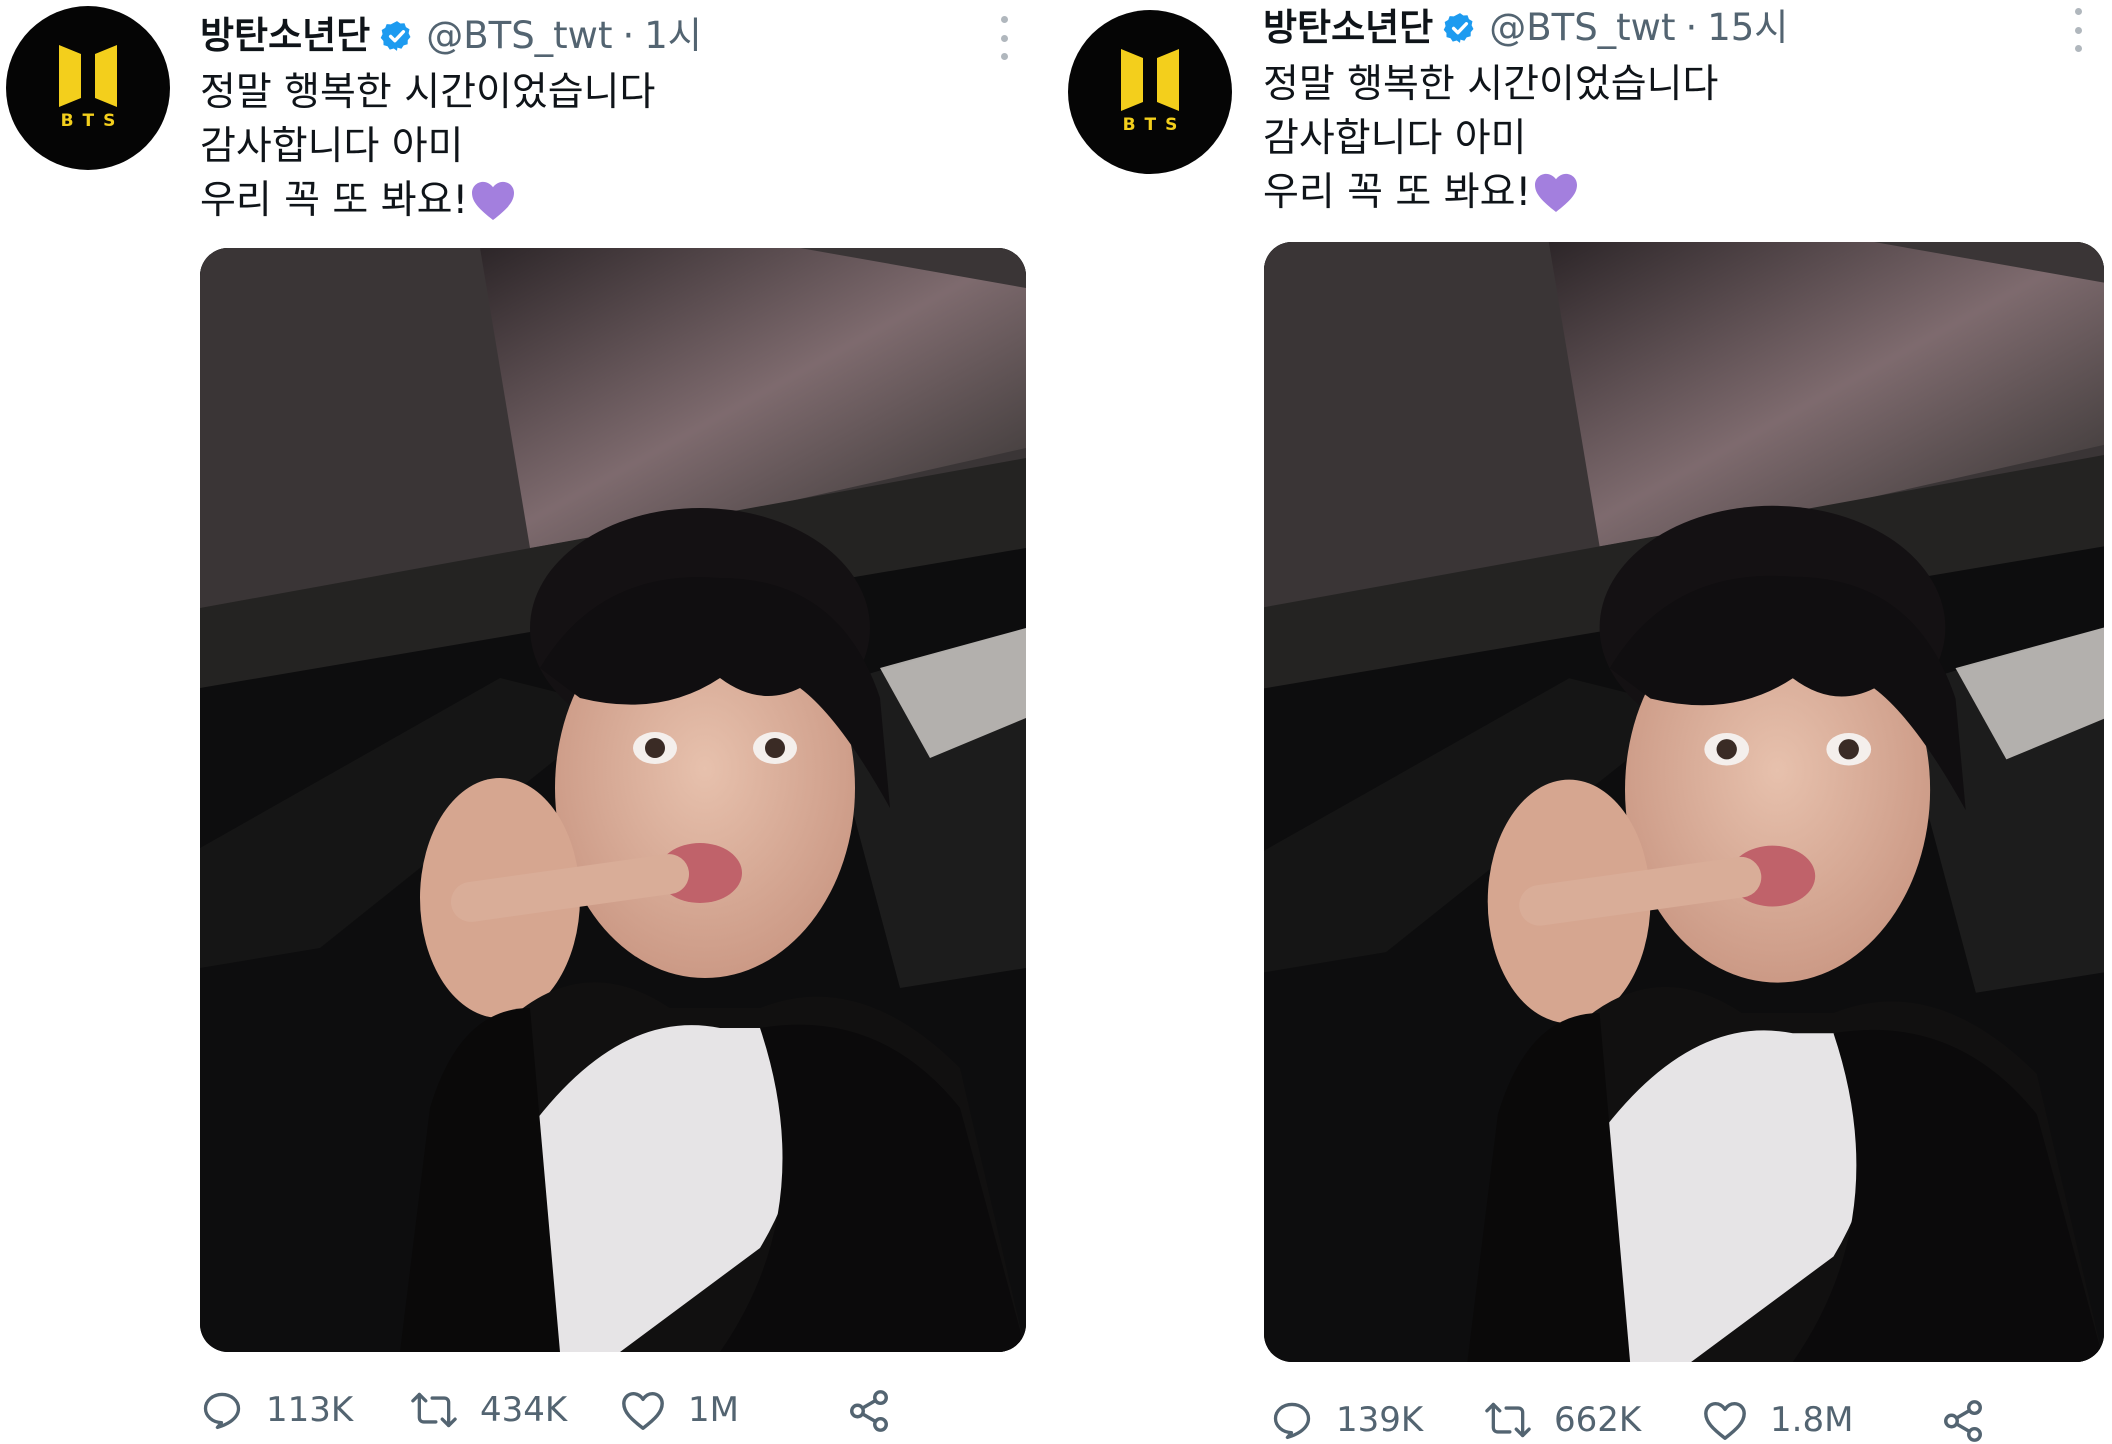 The height and width of the screenshot is (1444, 2112). What do you see at coordinates (524, 1410) in the screenshot?
I see `retweet-count: 434K` at bounding box center [524, 1410].